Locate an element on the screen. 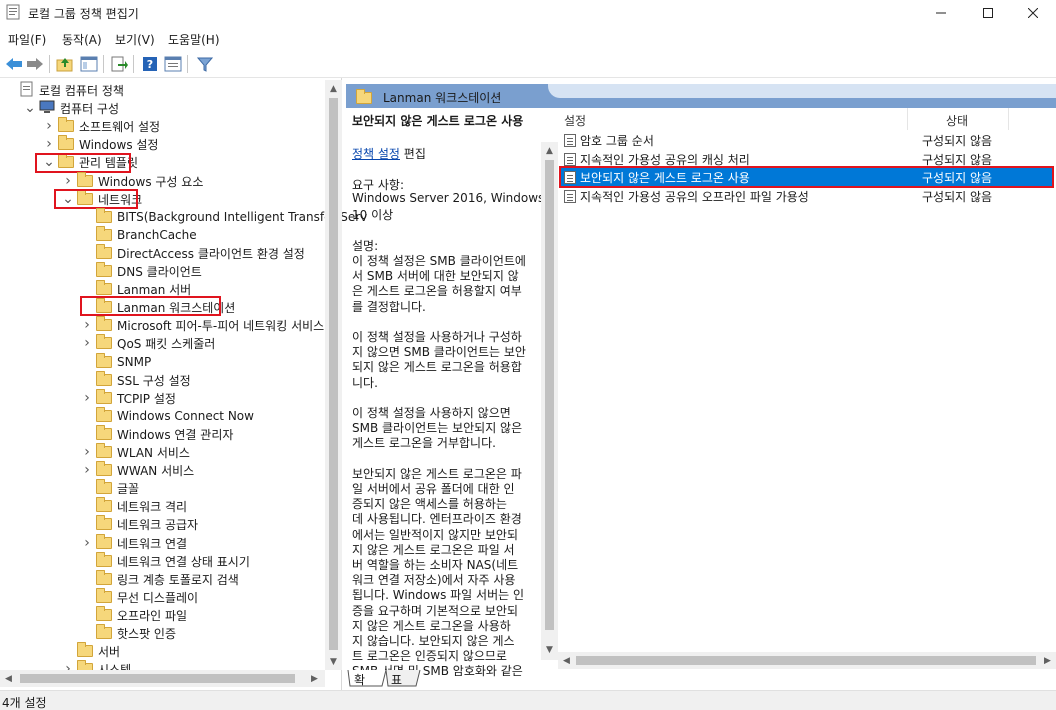 Image resolution: width=1056 pixels, height=710 pixels. menu-help: 도움말(H) is located at coordinates (194, 39).